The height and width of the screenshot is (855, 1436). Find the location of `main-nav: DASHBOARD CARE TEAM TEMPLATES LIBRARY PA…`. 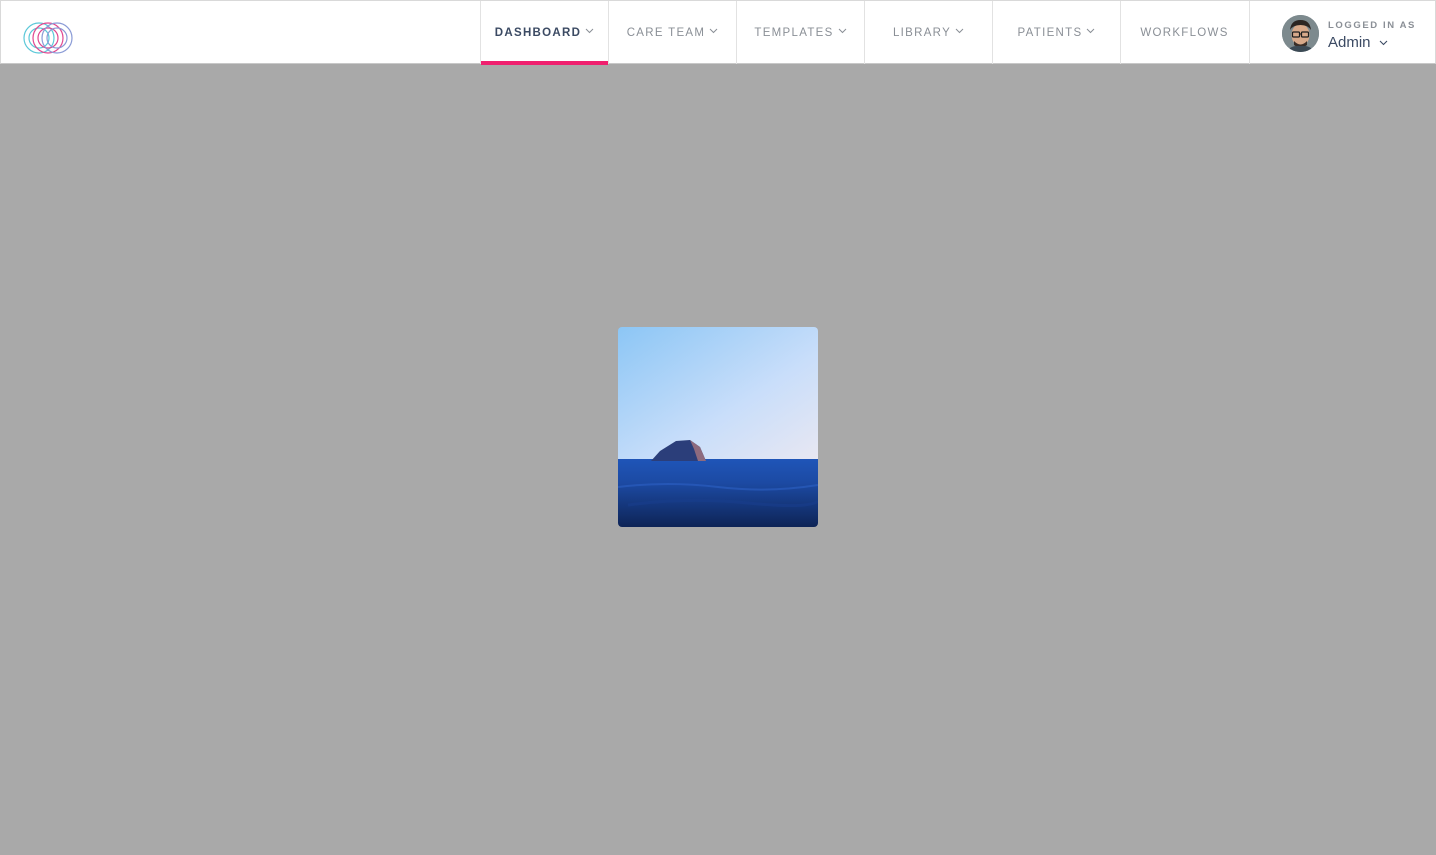

main-nav: DASHBOARD CARE TEAM TEMPLATES LIBRARY PA… is located at coordinates (864, 33).